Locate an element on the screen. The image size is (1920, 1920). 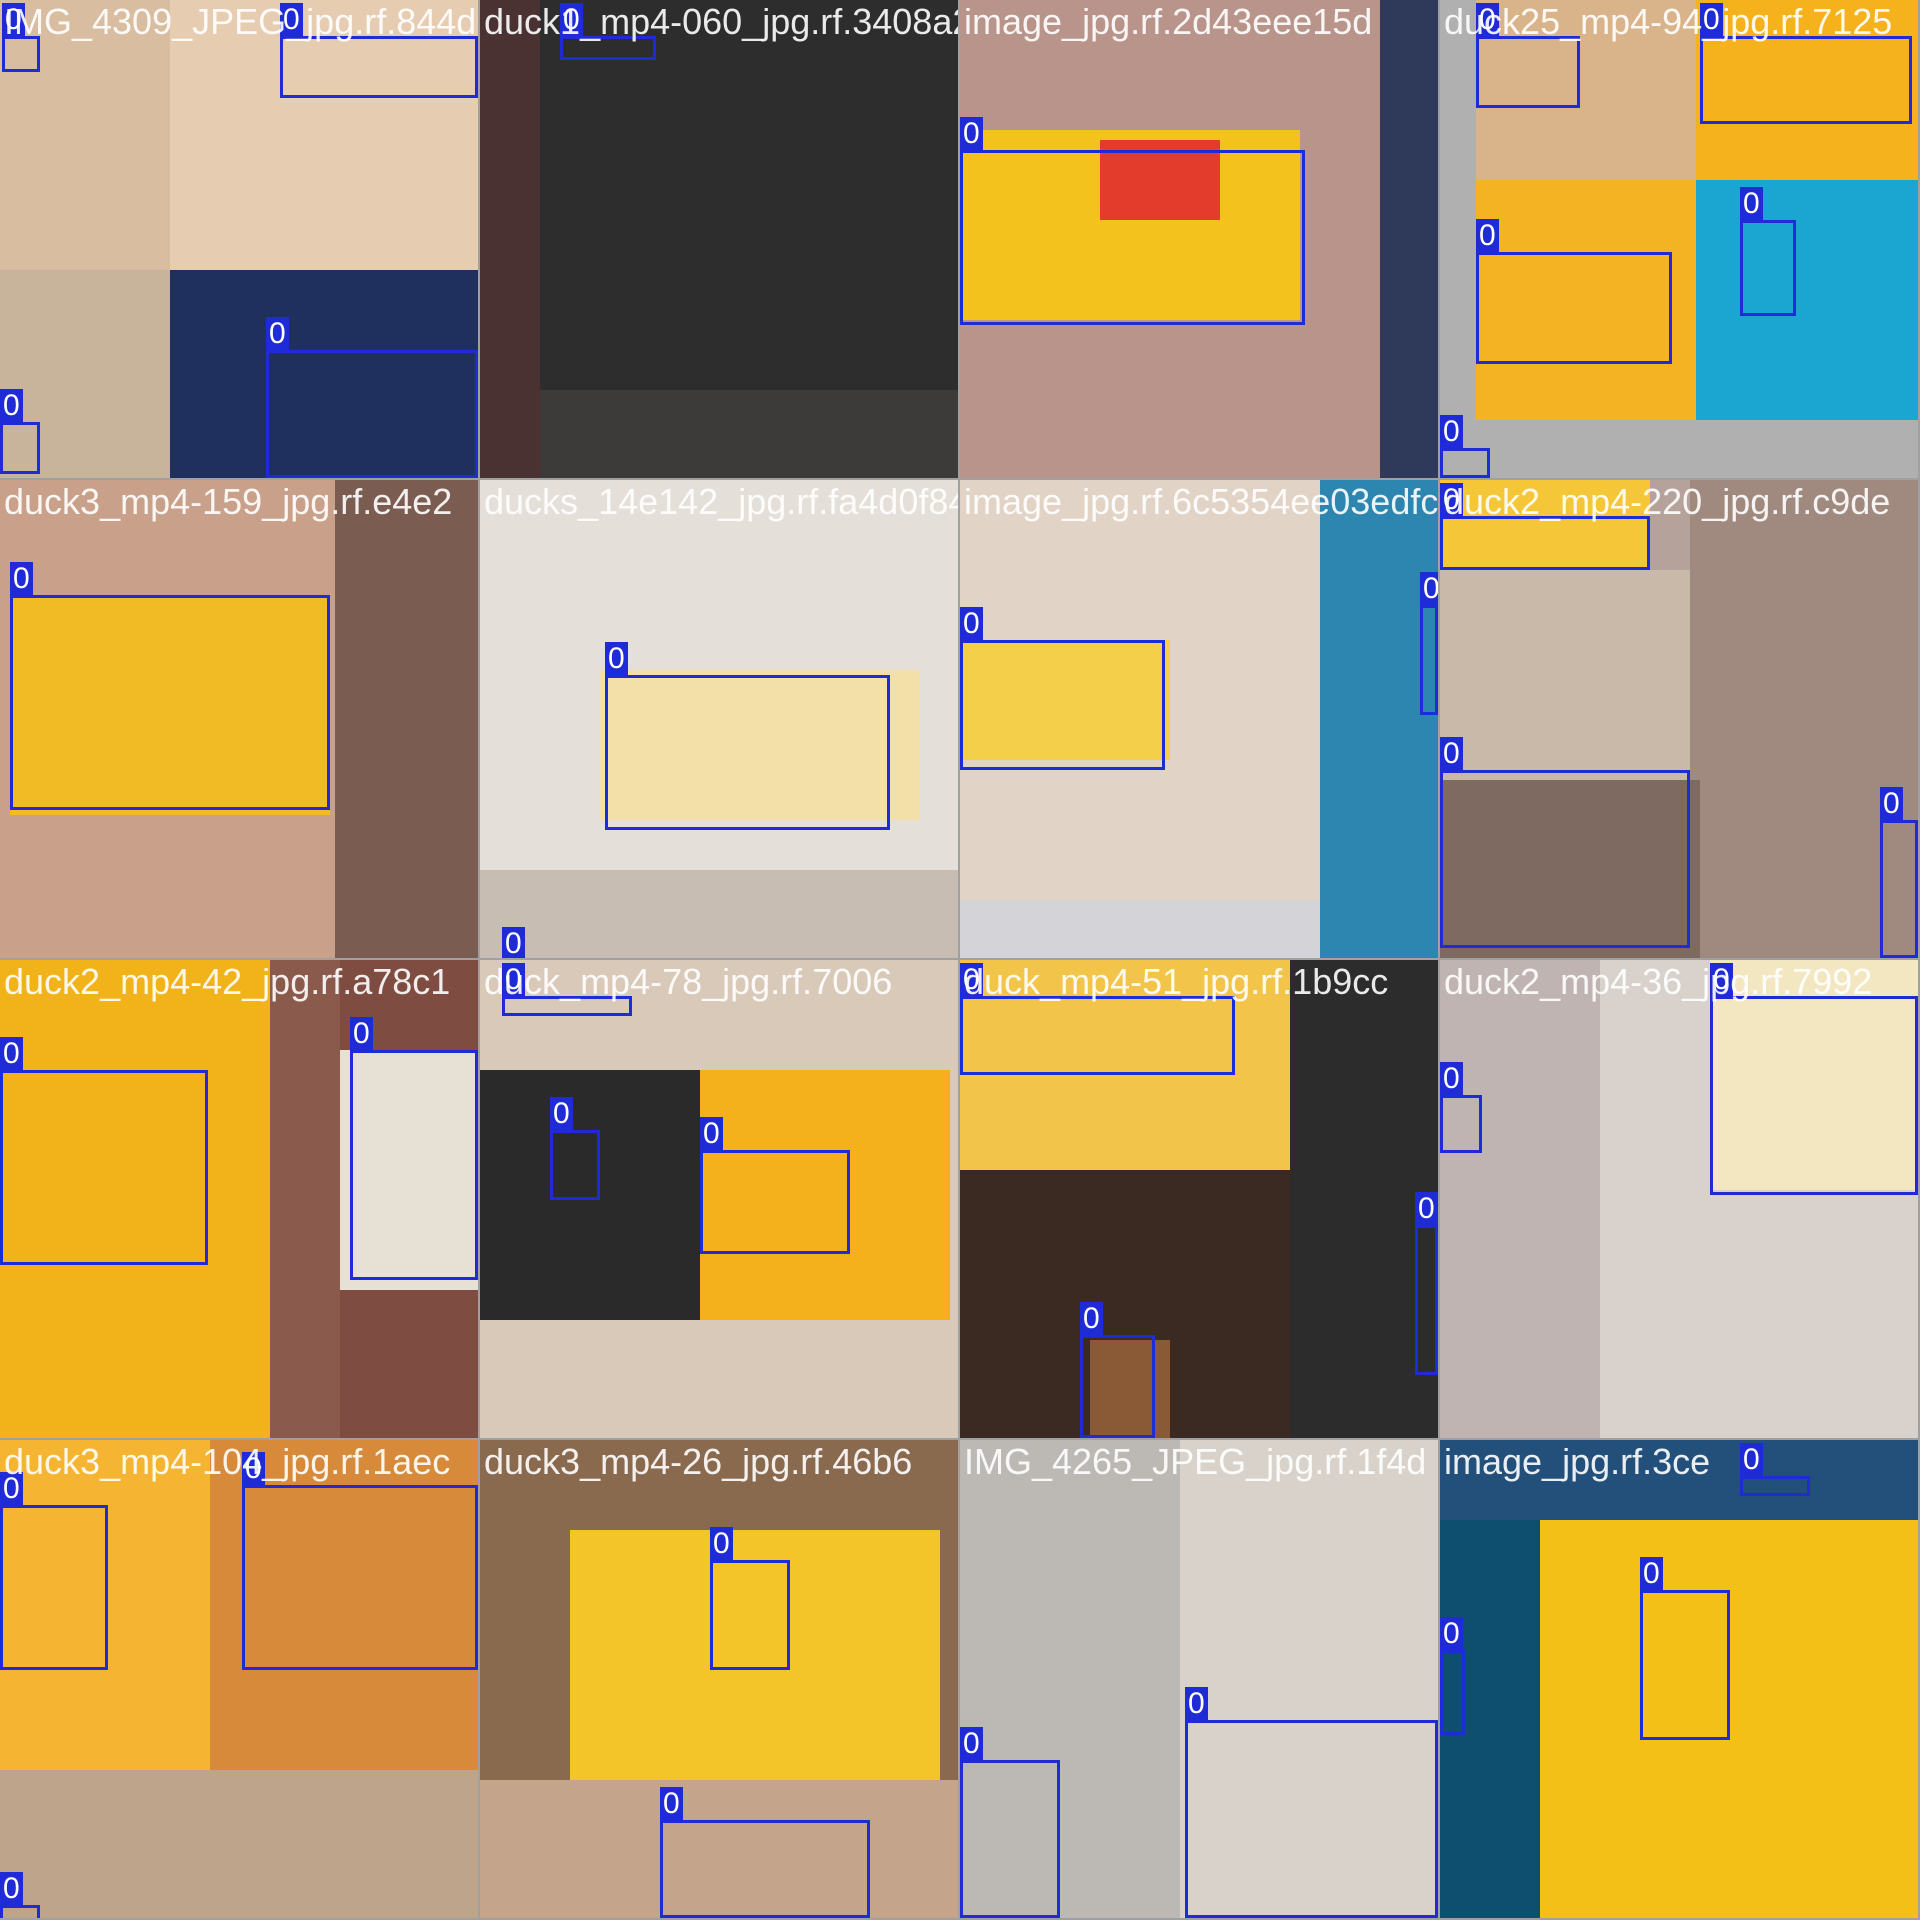
mosaic-tile: 0 0 duck2_mp4-36_jpg.rf.7992 is located at coordinates (1679, 1199).